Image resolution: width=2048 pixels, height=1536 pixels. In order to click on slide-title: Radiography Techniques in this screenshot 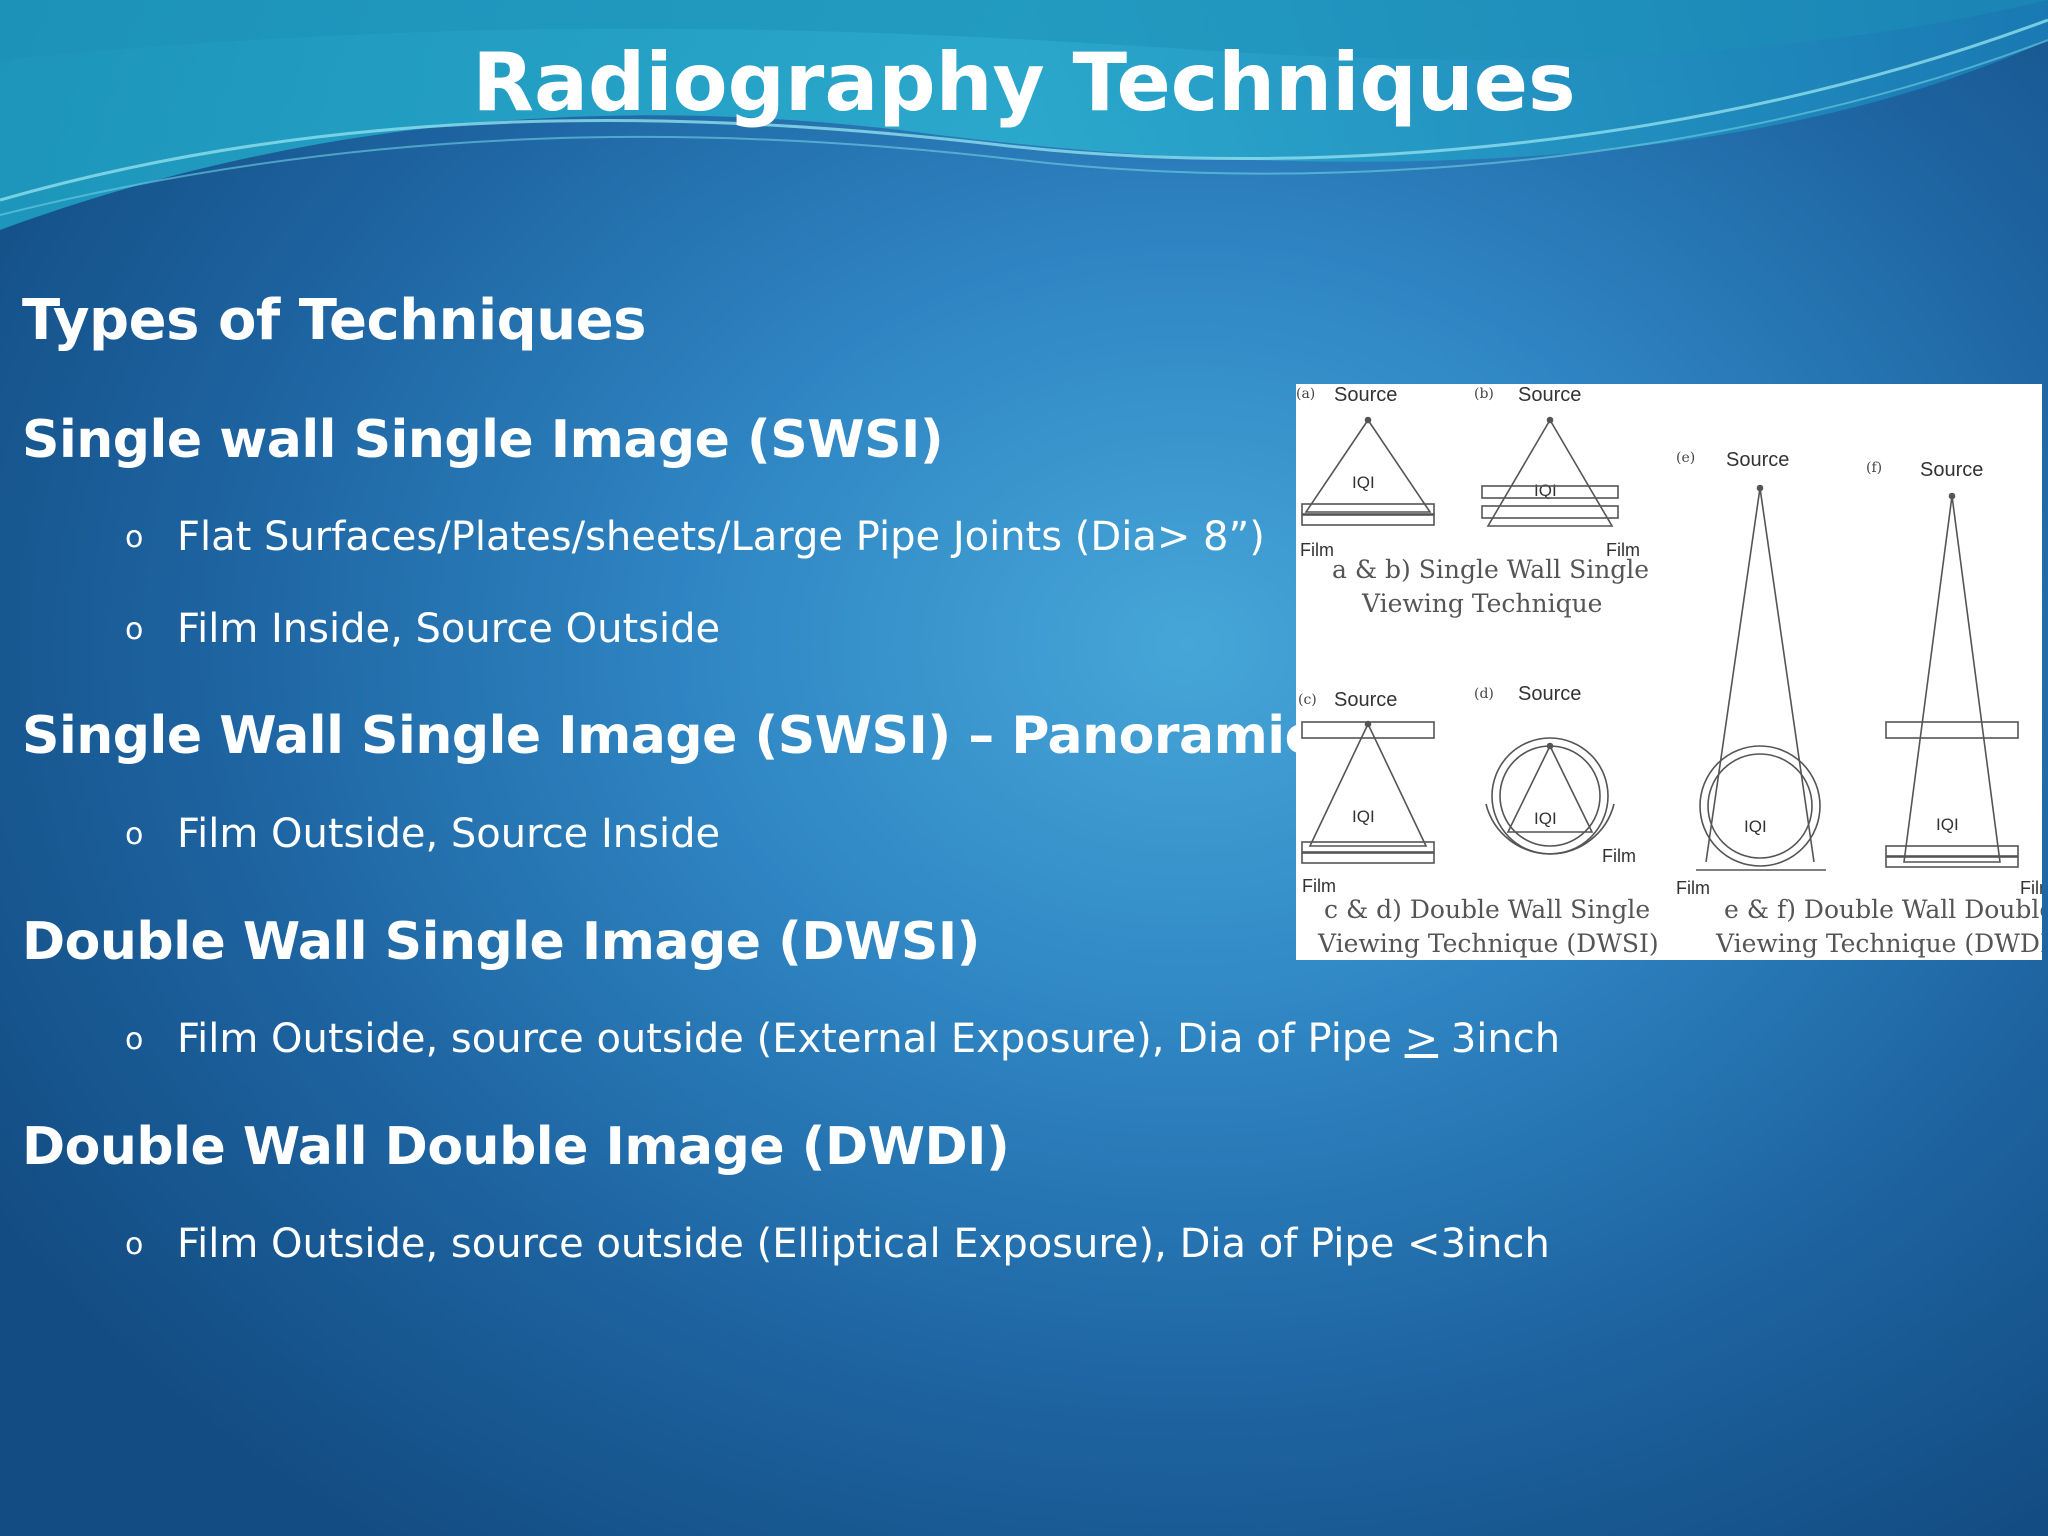, I will do `click(1024, 82)`.